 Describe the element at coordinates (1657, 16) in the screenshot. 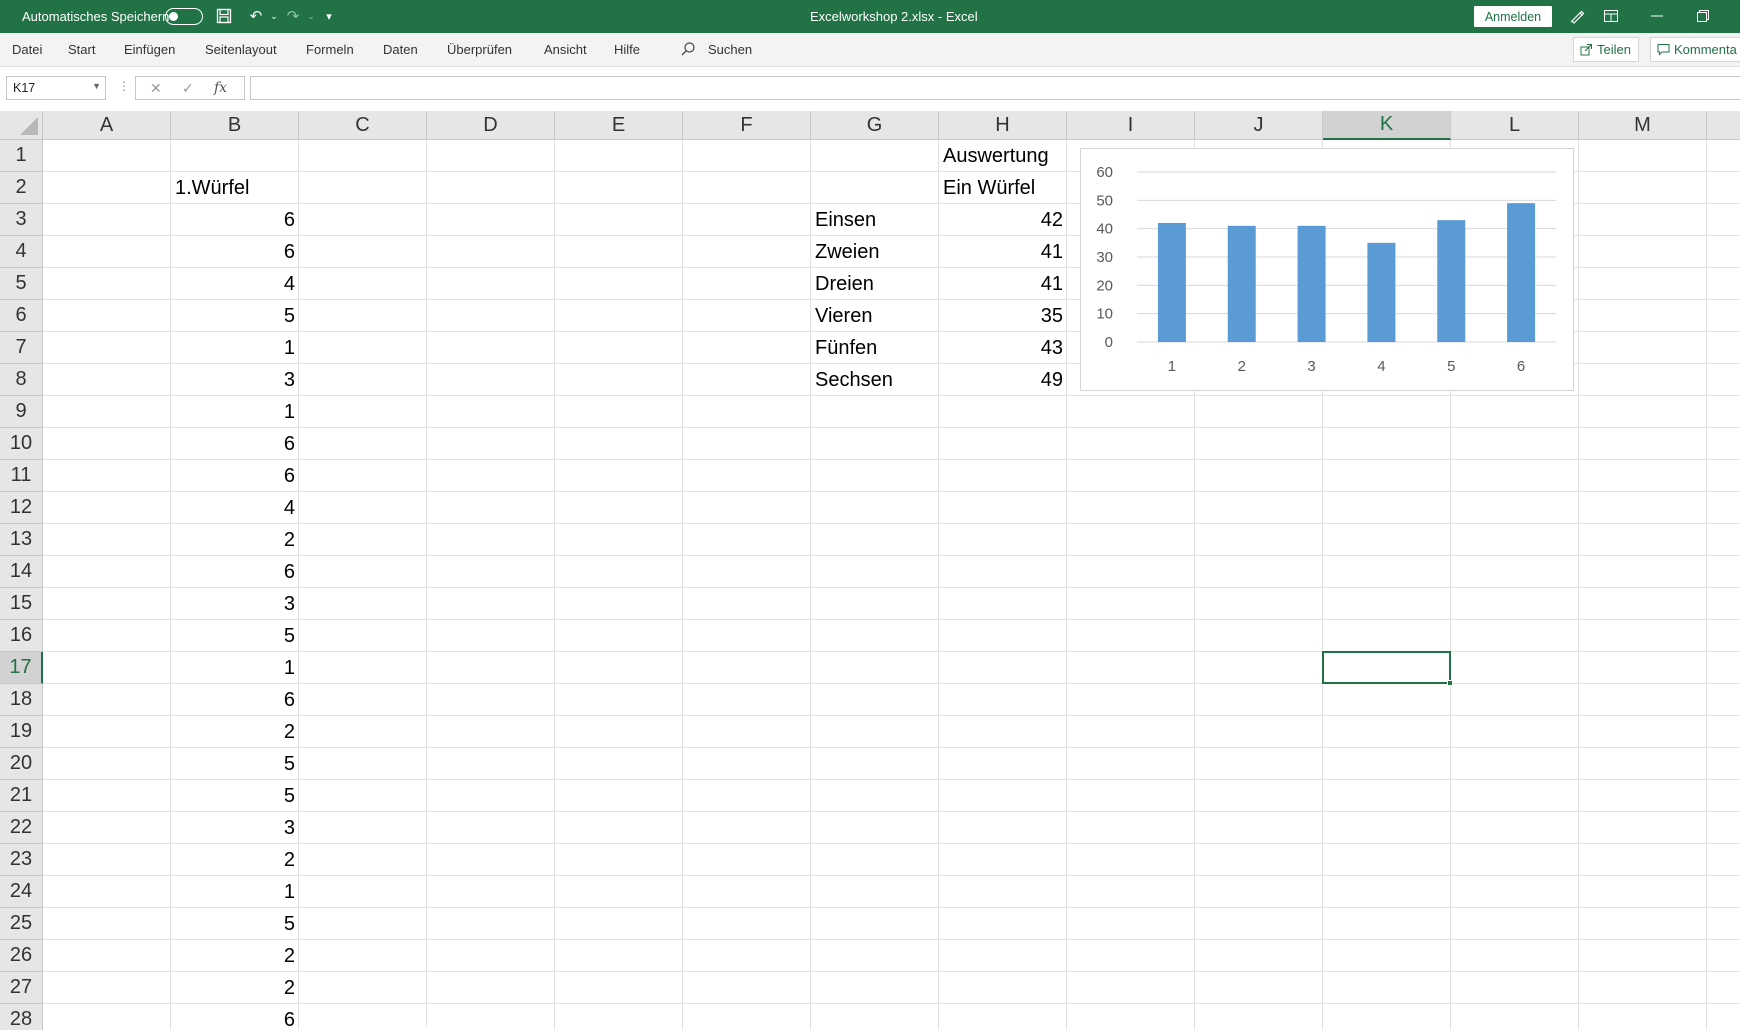

I see `minimize-icon` at that location.